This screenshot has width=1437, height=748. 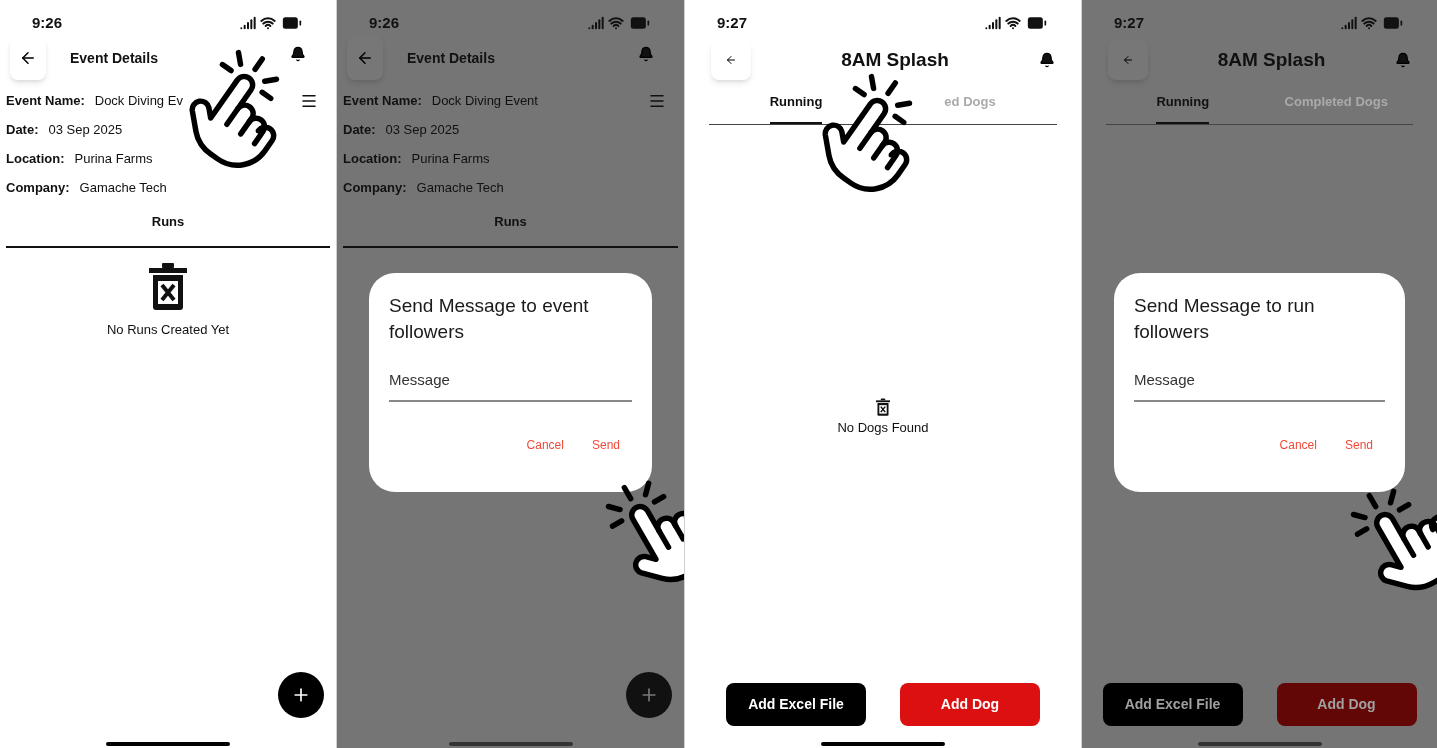 What do you see at coordinates (301, 695) in the screenshot?
I see `add-button` at bounding box center [301, 695].